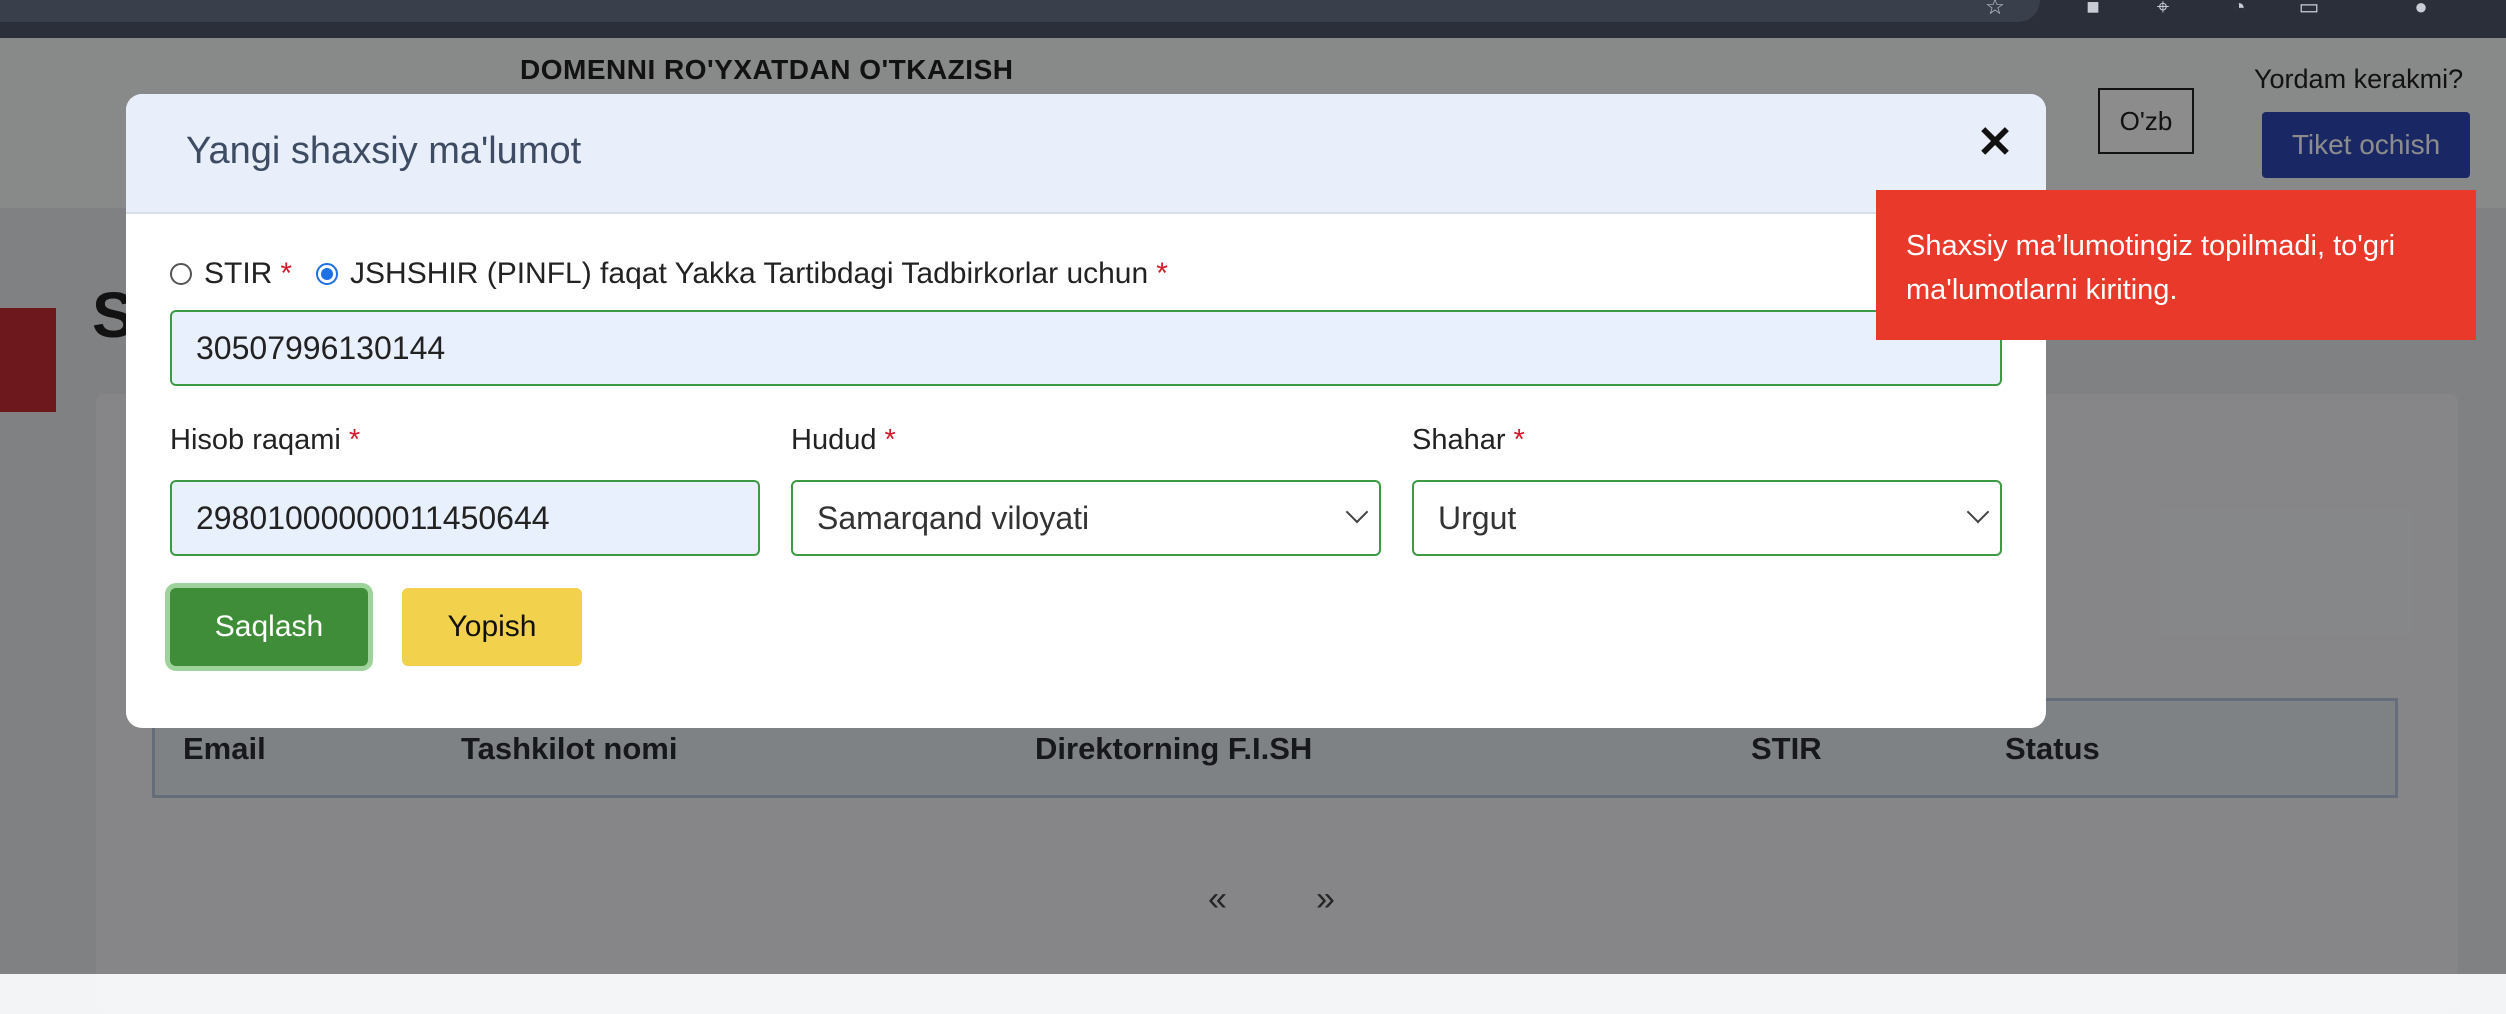  Describe the element at coordinates (1995, 9) in the screenshot. I see `star-icon: ☆` at that location.